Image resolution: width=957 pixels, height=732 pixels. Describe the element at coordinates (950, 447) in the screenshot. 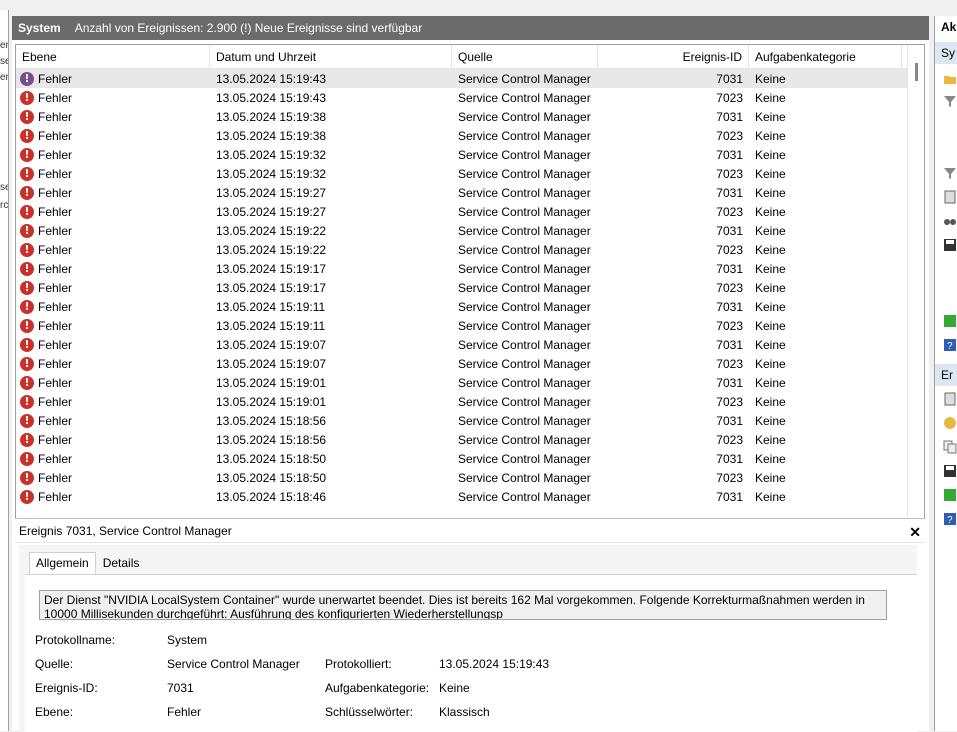

I see `copy-icon` at that location.